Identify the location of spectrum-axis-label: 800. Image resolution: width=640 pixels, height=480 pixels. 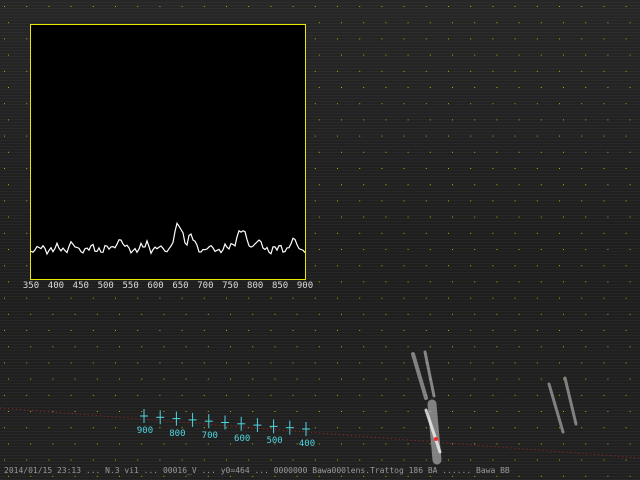
(255, 286).